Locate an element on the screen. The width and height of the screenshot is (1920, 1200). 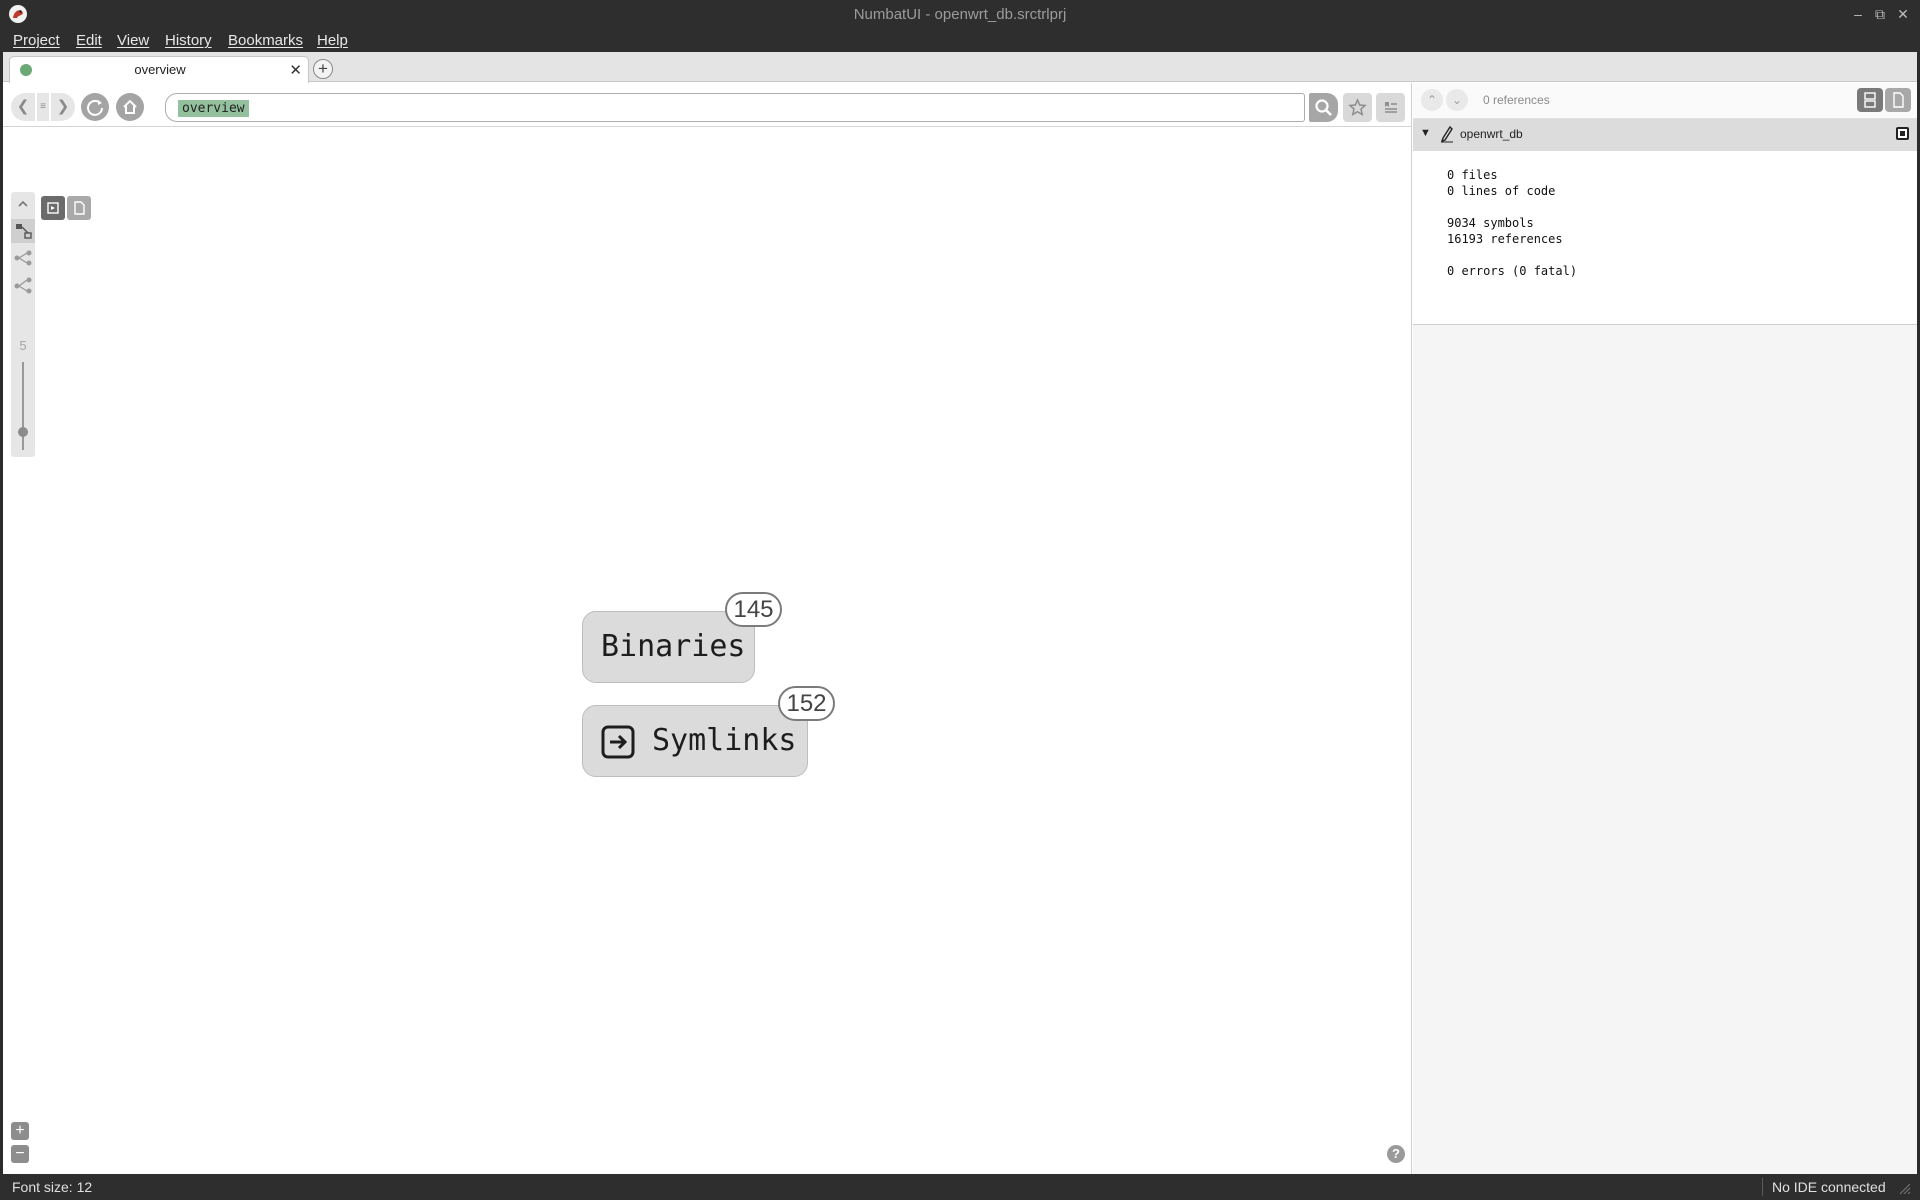
window-titlebar: NumbatUI - openwrt_db.srctrlprj – ⧉ ✕ is located at coordinates (960, 14).